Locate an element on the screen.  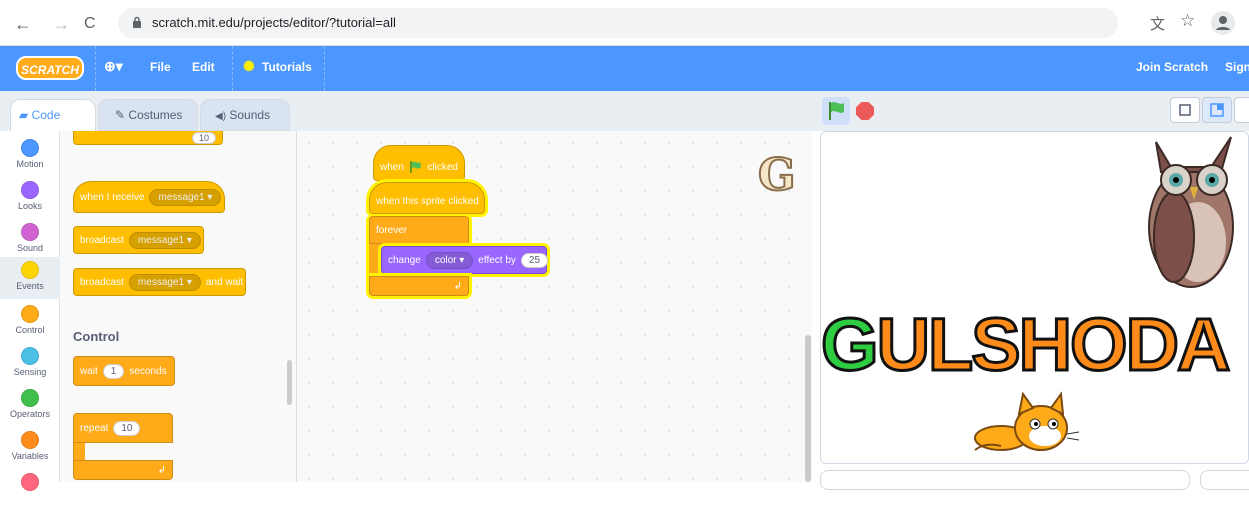
motion-dot is located at coordinates (30, 148).